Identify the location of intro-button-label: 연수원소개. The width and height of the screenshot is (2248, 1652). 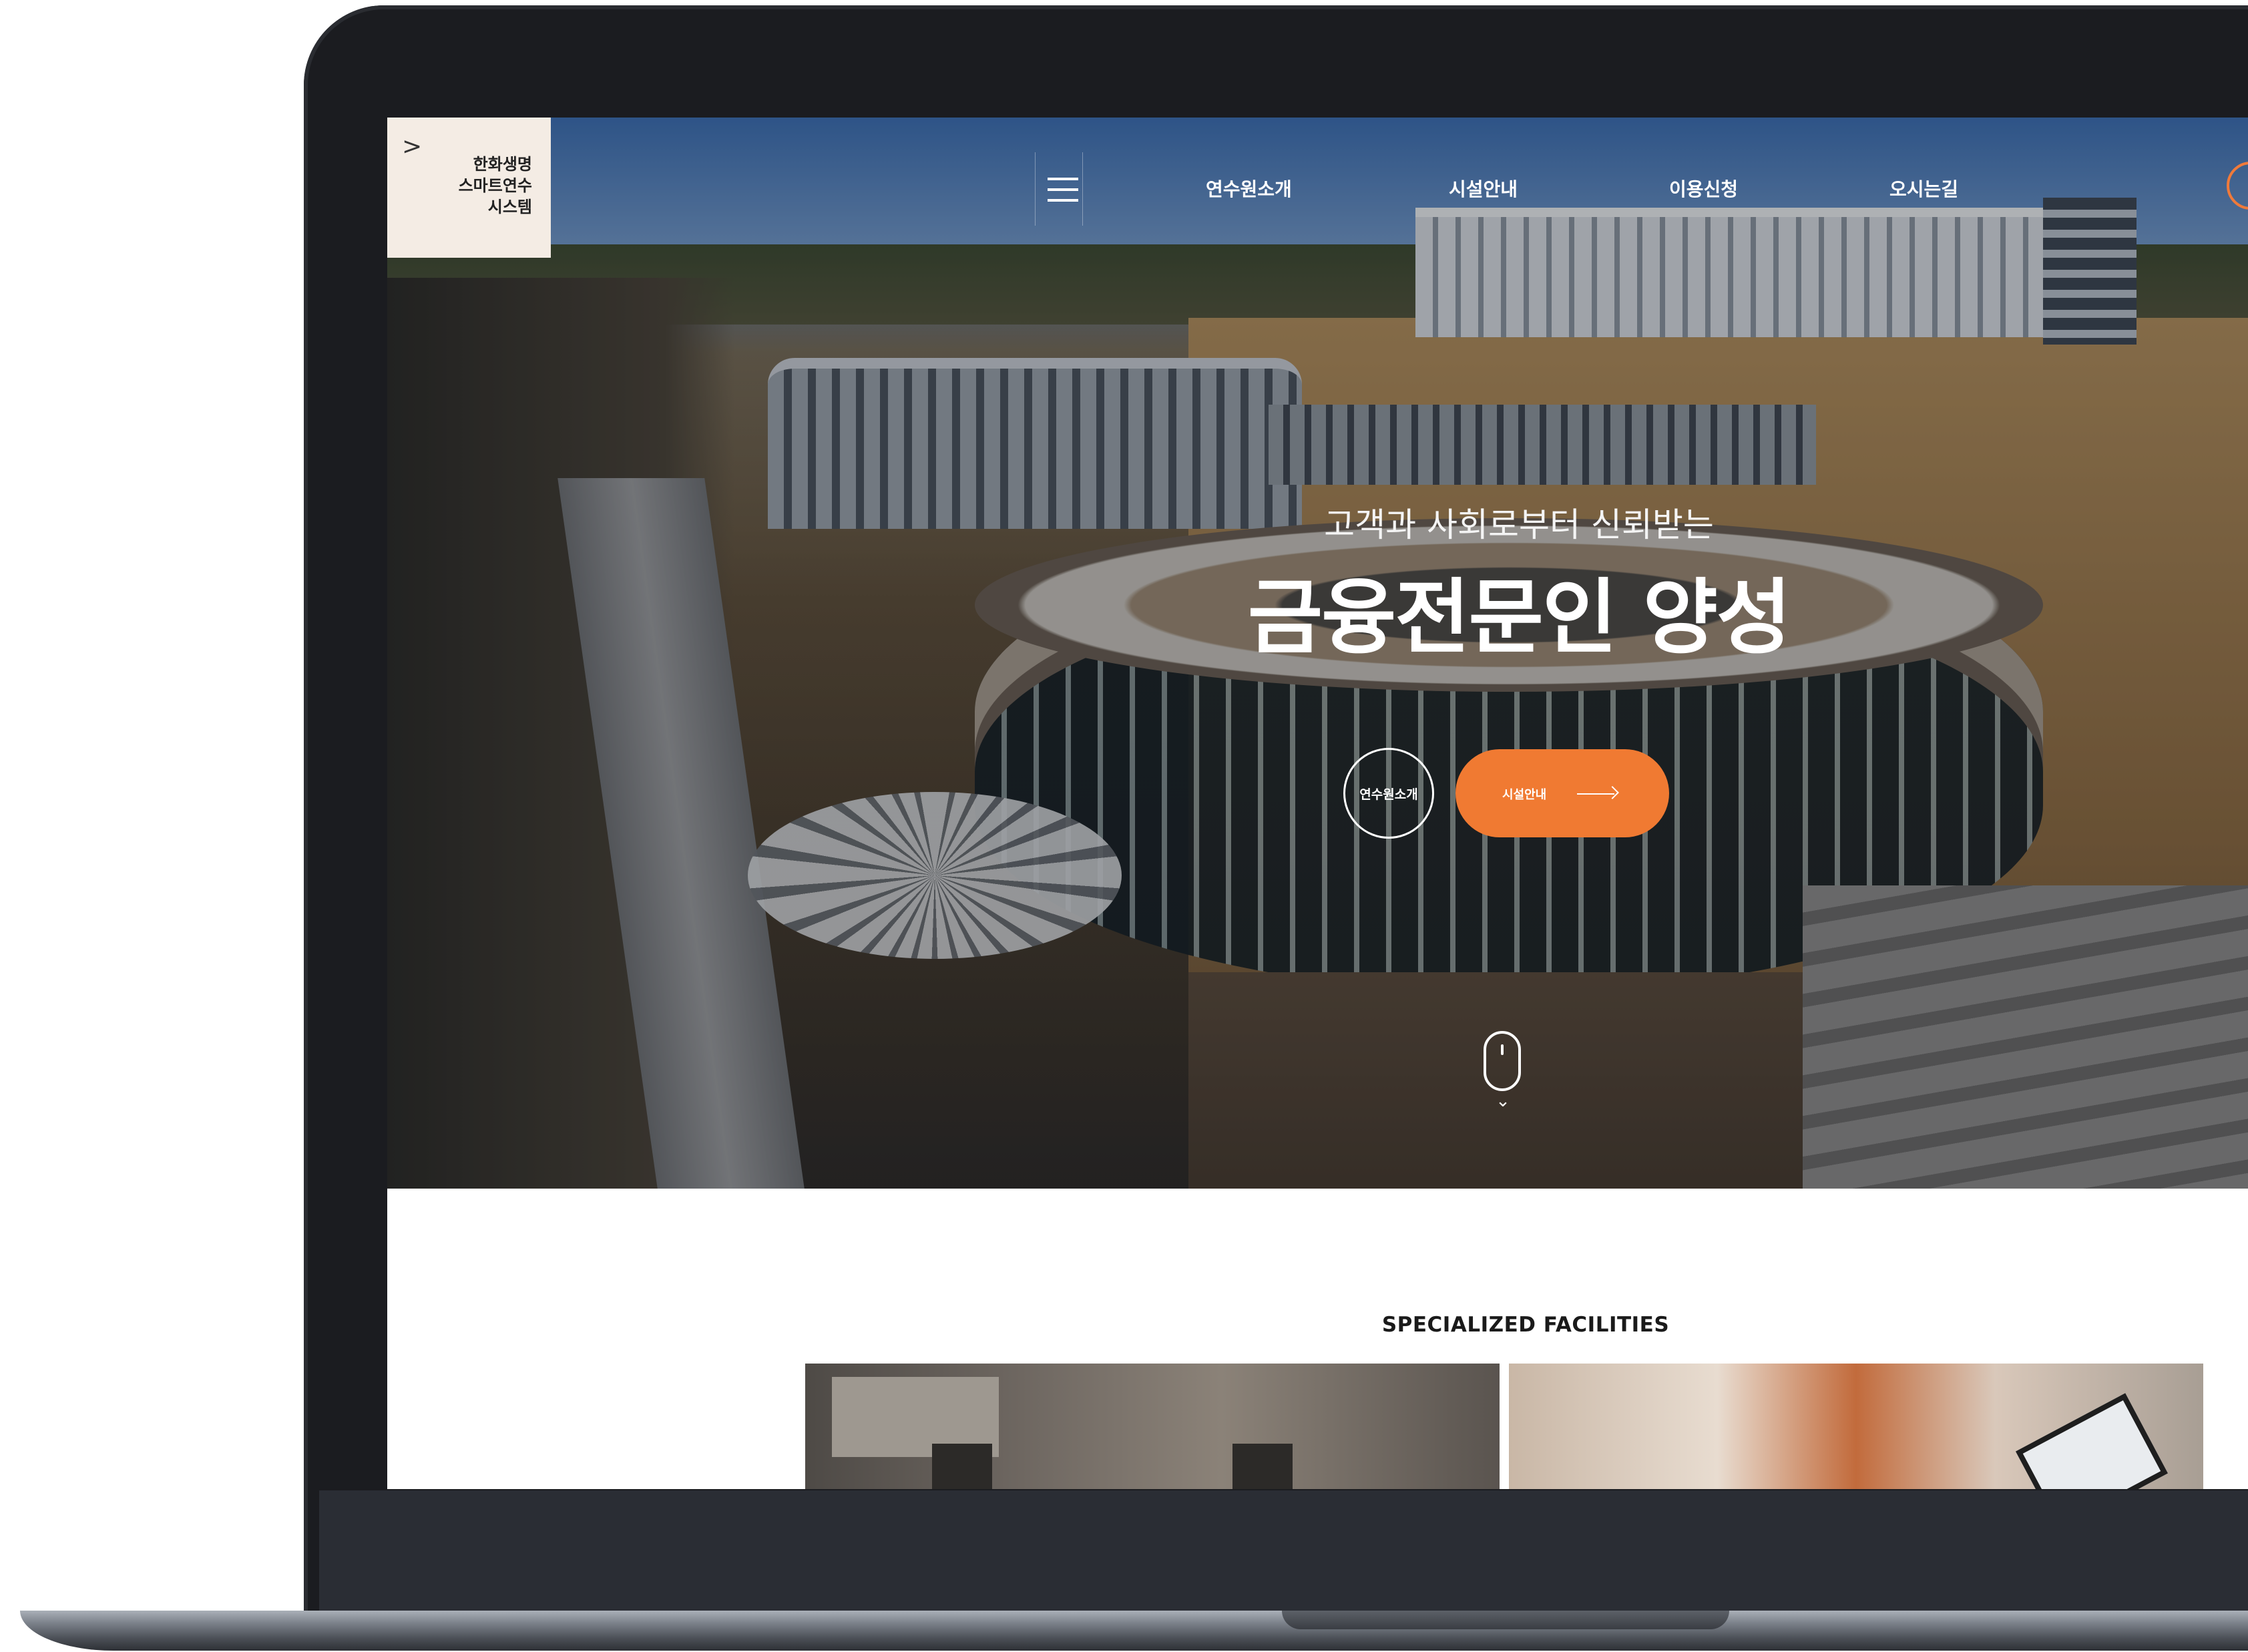
(1388, 794).